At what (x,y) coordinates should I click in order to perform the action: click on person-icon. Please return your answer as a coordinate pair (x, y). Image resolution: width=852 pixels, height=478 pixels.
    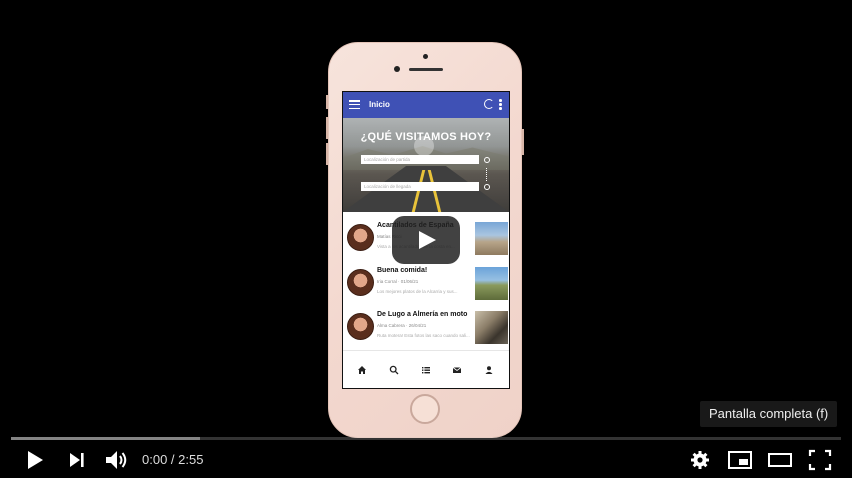
    Looking at the image, I should click on (489, 370).